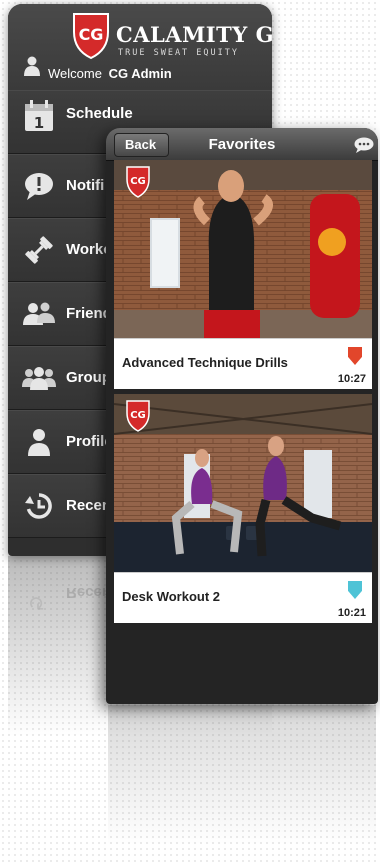  I want to click on reflection-label: Recen, so click(89, 592).